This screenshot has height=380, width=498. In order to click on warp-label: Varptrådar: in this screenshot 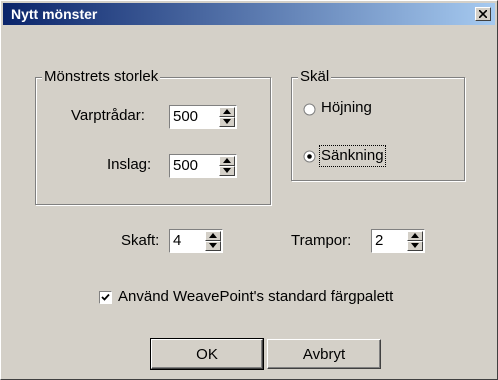, I will do `click(108, 115)`.